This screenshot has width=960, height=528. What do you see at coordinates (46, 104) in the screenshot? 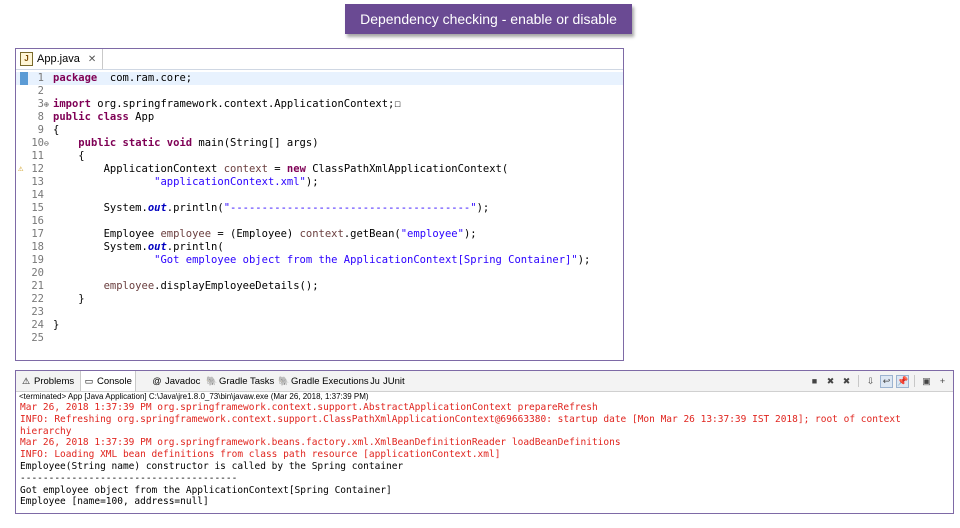
I see `expand-fold-icon: ⊕` at bounding box center [46, 104].